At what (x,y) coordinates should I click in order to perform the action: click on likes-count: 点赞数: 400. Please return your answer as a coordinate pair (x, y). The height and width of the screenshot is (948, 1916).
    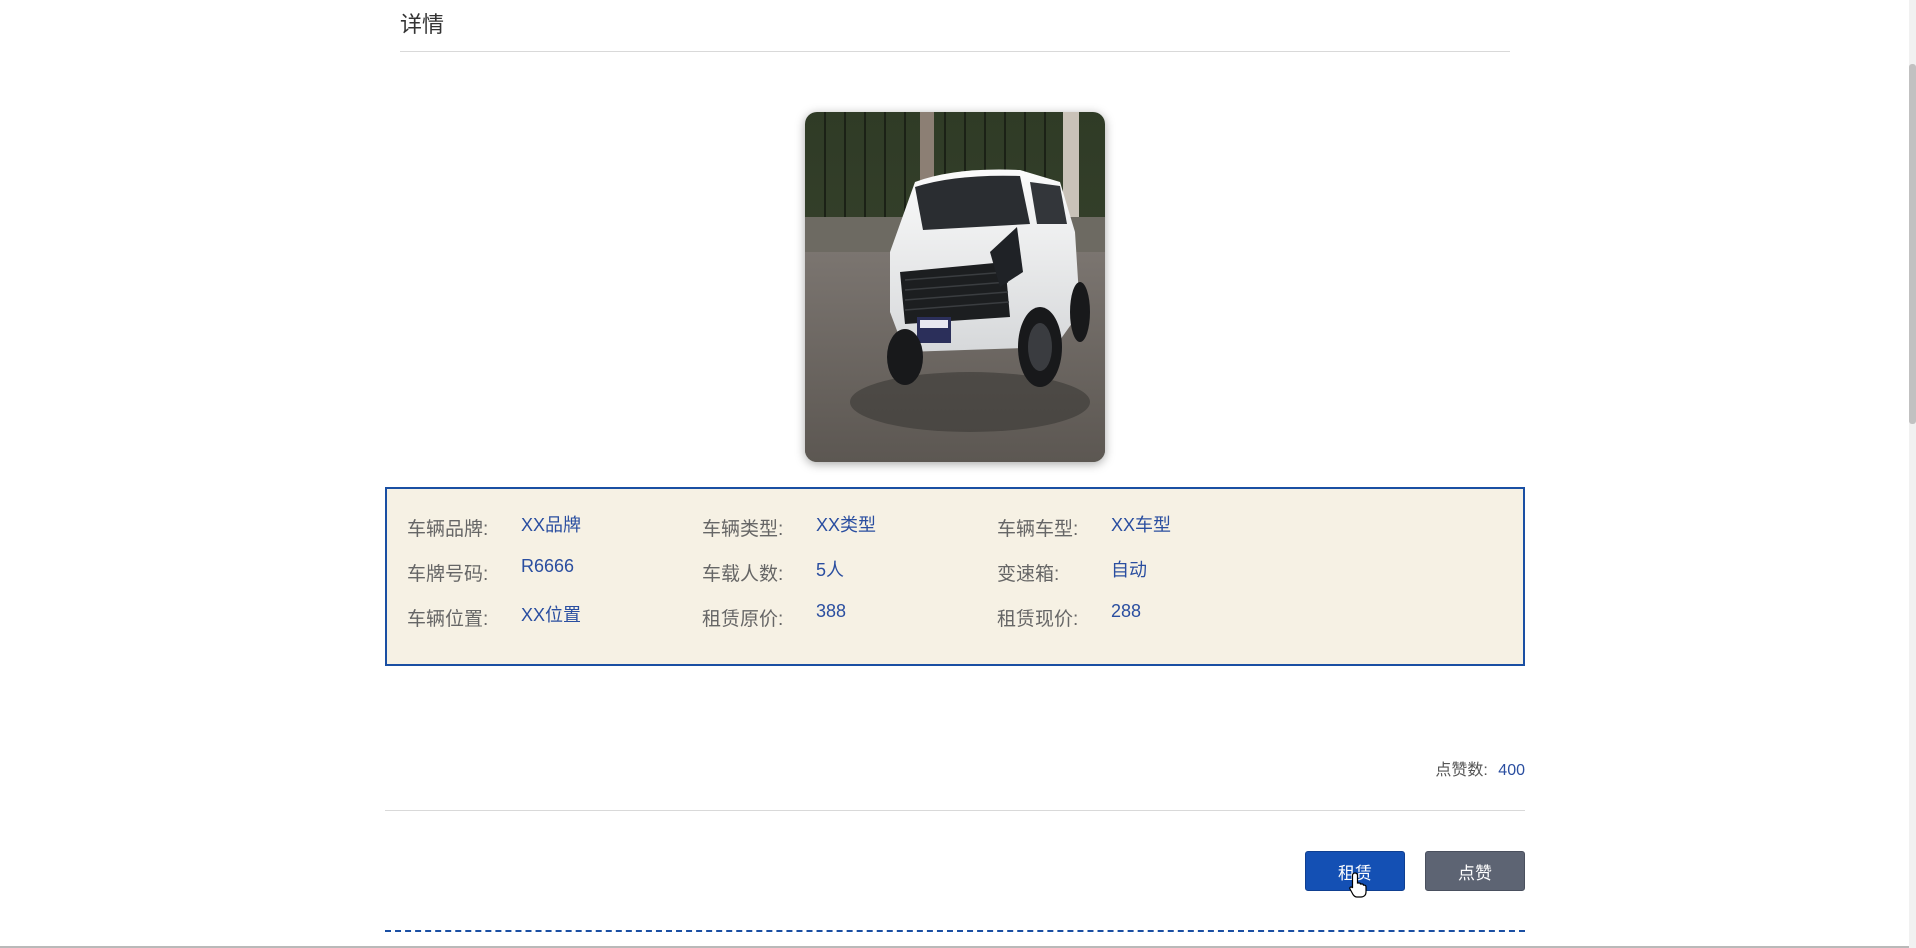
    Looking at the image, I should click on (1480, 767).